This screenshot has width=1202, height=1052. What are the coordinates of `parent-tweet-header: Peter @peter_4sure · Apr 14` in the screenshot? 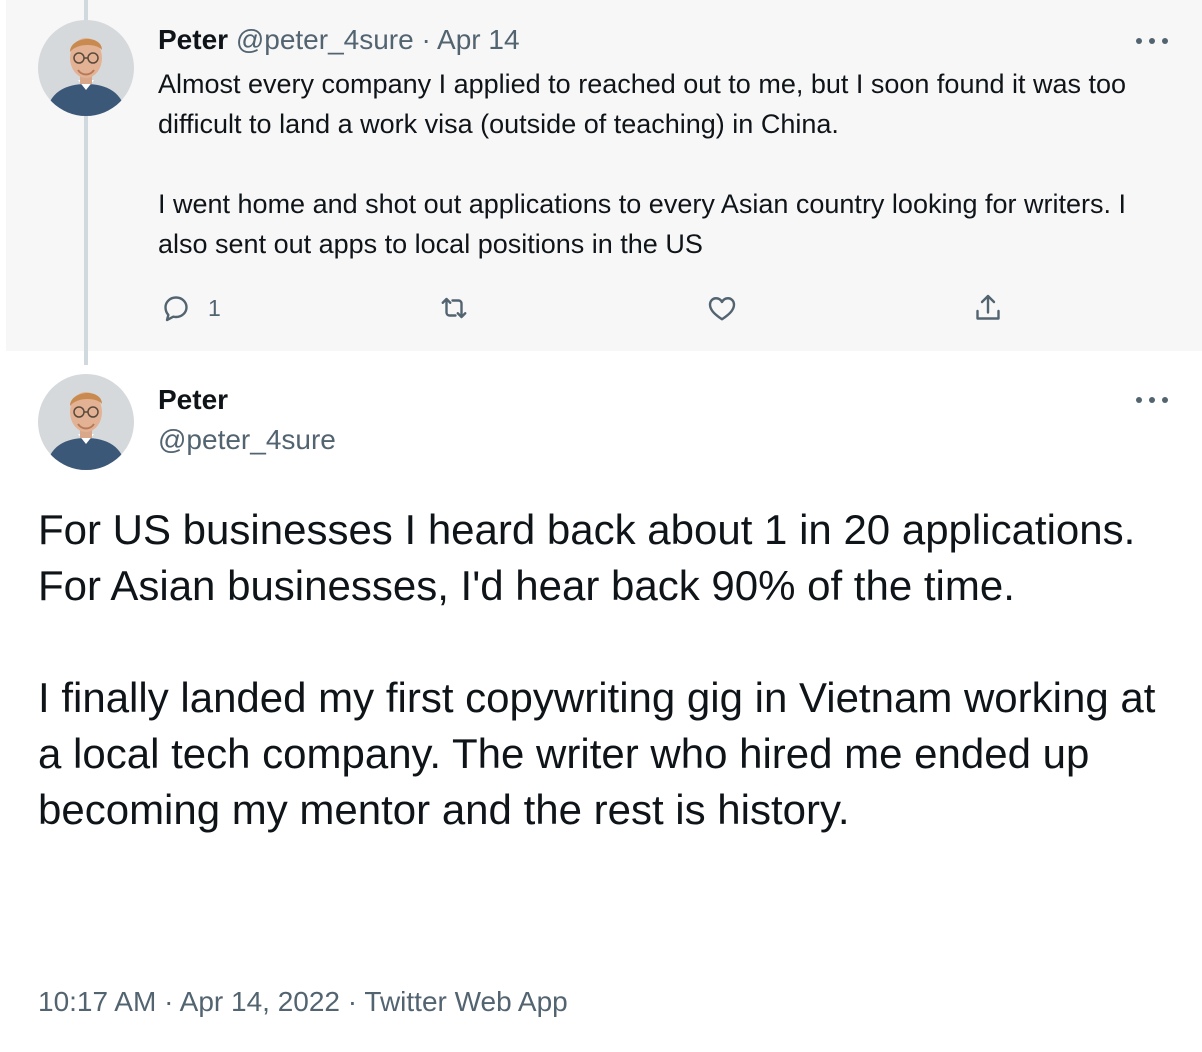 It's located at (339, 40).